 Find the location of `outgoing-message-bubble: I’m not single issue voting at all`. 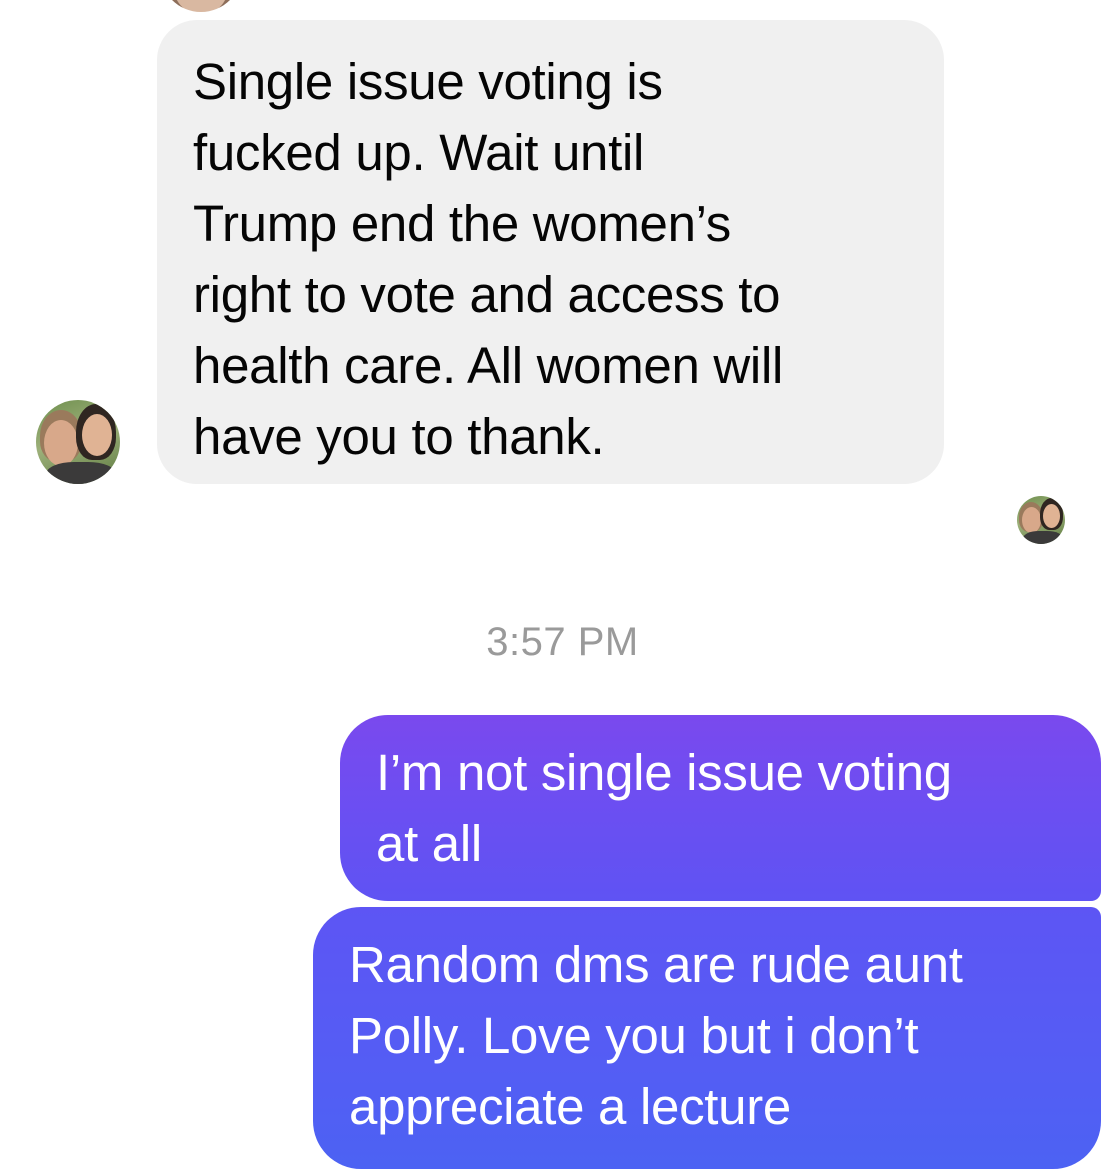

outgoing-message-bubble: I’m not single issue voting at all is located at coordinates (720, 808).